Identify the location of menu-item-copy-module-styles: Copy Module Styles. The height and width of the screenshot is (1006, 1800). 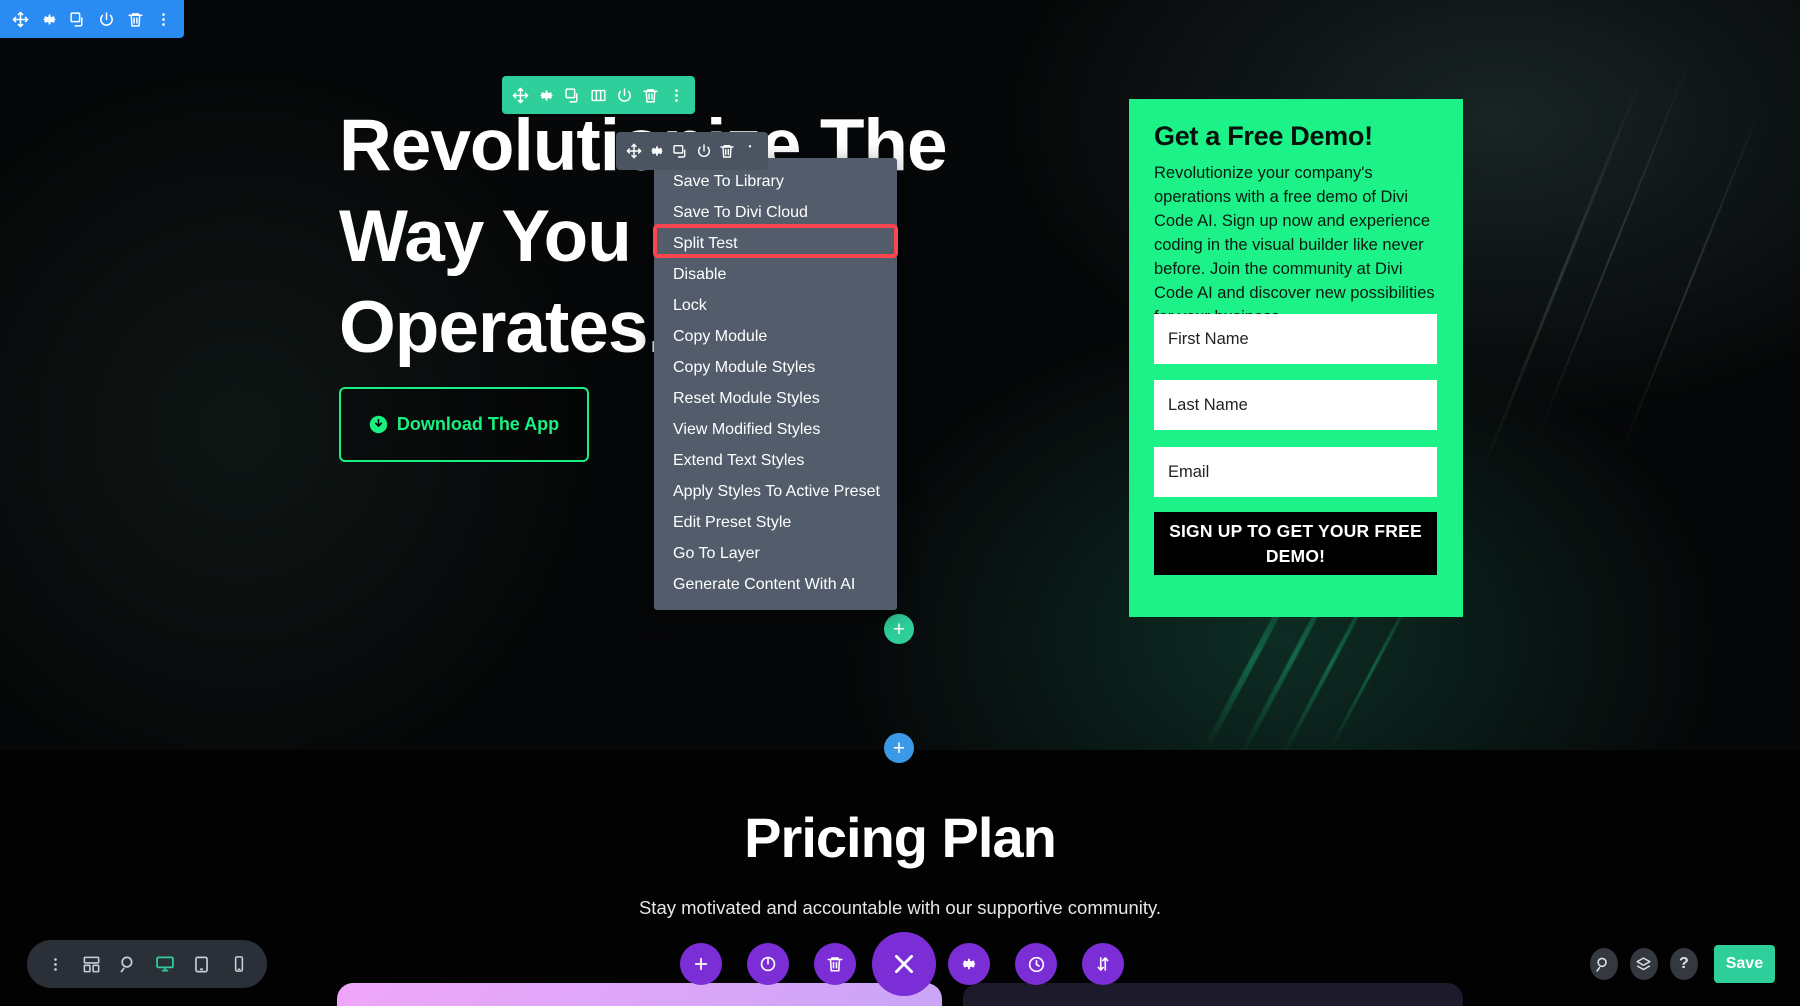
(775, 367).